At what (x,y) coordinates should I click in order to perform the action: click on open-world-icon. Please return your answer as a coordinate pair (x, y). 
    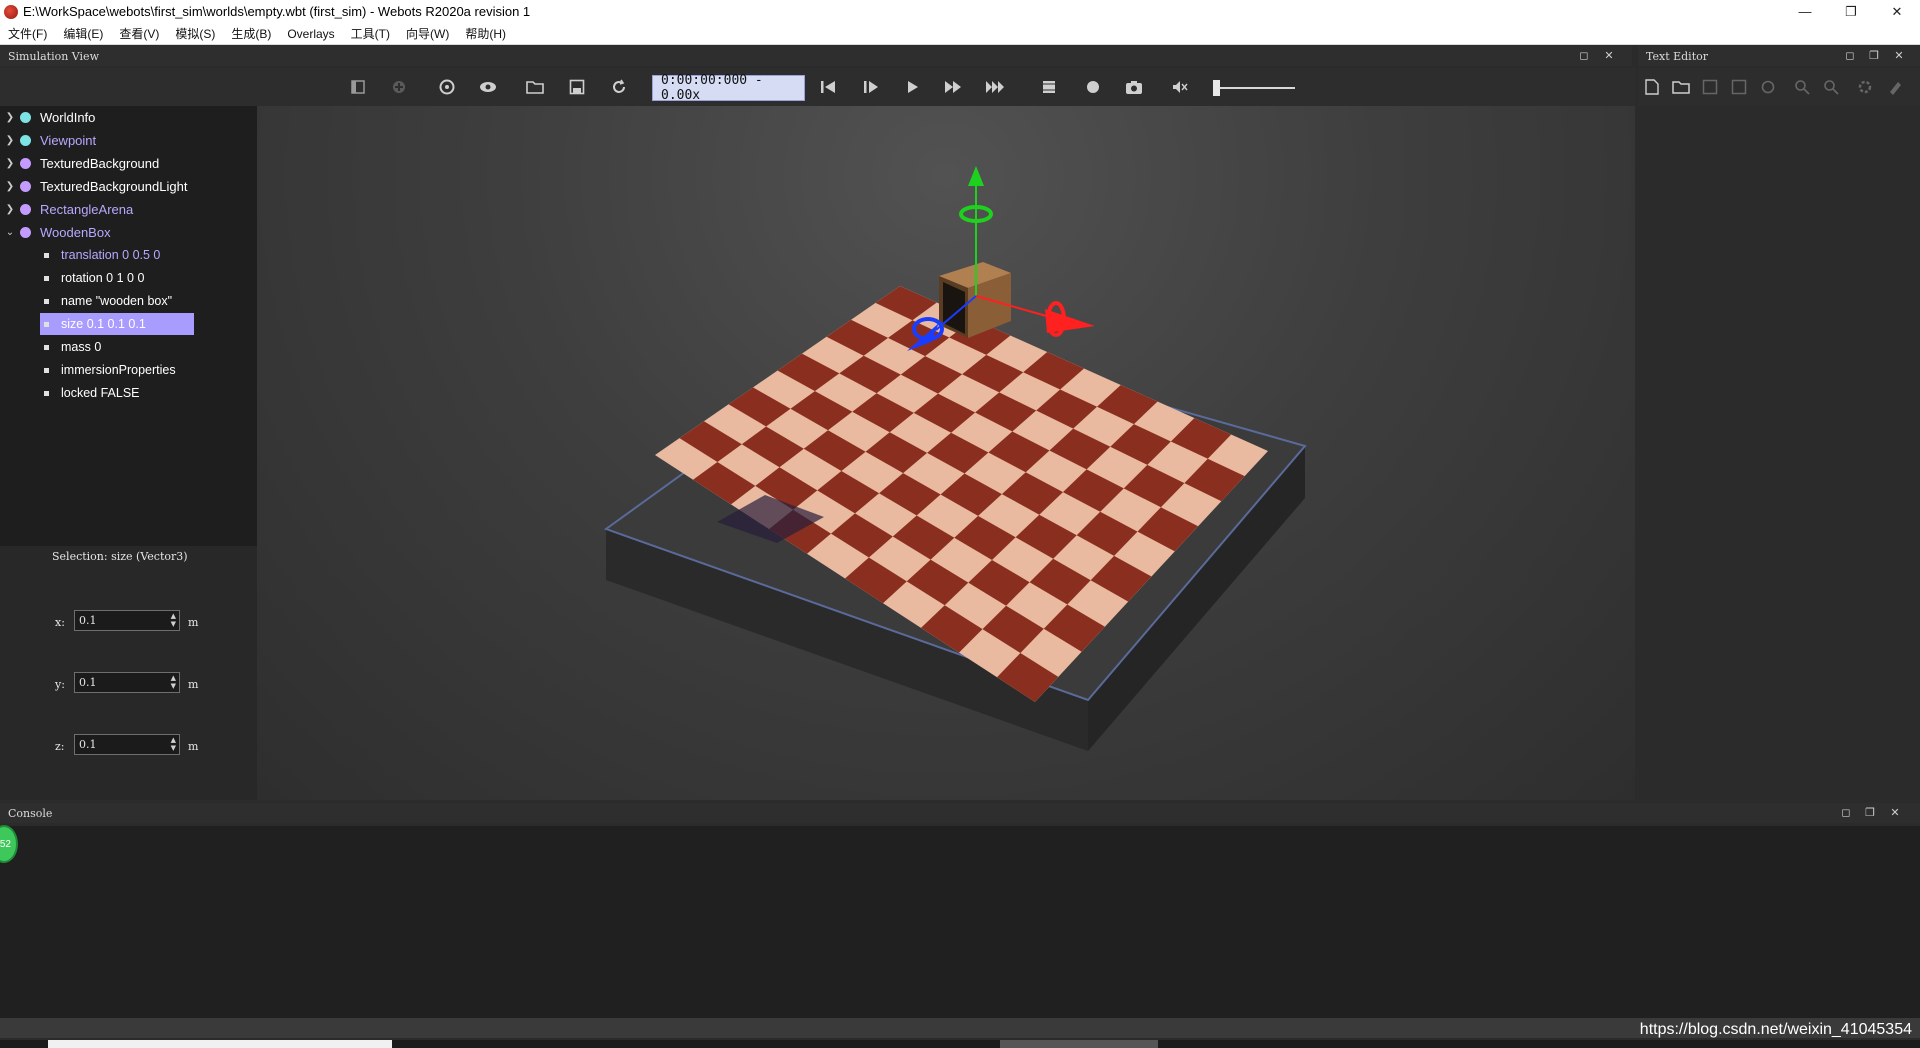
    Looking at the image, I should click on (535, 87).